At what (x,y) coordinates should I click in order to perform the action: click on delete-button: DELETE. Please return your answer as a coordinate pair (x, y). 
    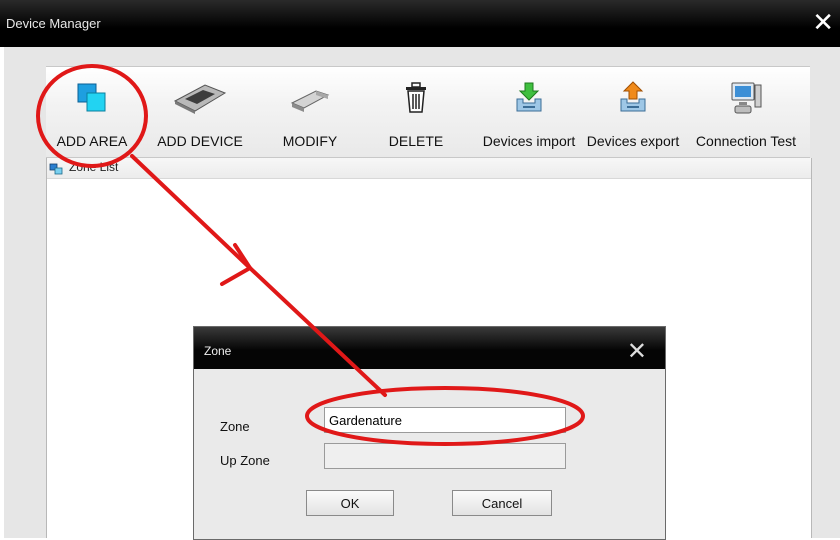
    Looking at the image, I should click on (416, 112).